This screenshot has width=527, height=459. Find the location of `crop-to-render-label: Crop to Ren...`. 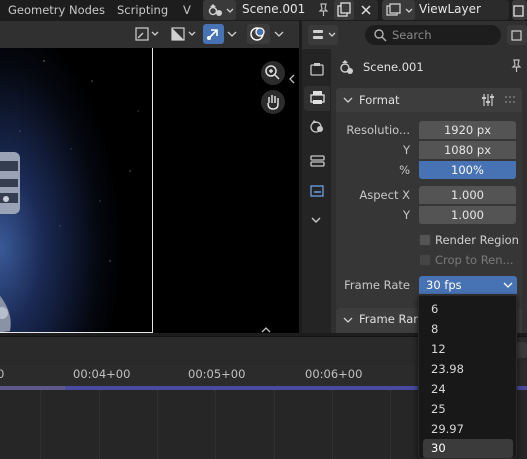

crop-to-render-label: Crop to Ren... is located at coordinates (474, 260).